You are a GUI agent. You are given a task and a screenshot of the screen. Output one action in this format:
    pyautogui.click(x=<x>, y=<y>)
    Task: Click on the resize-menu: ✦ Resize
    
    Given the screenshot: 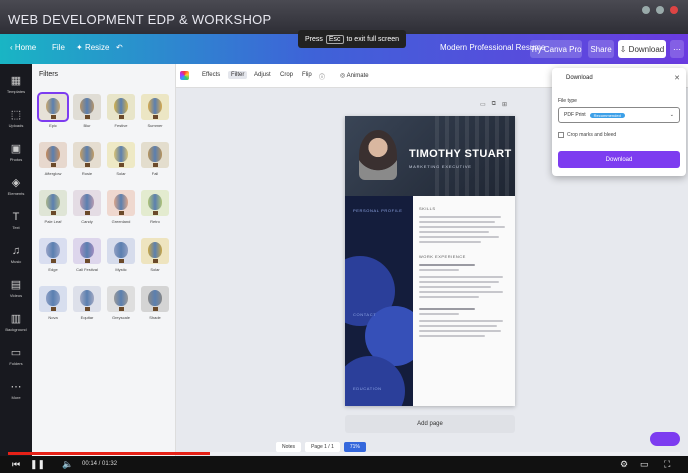 What is the action you would take?
    pyautogui.click(x=92, y=47)
    